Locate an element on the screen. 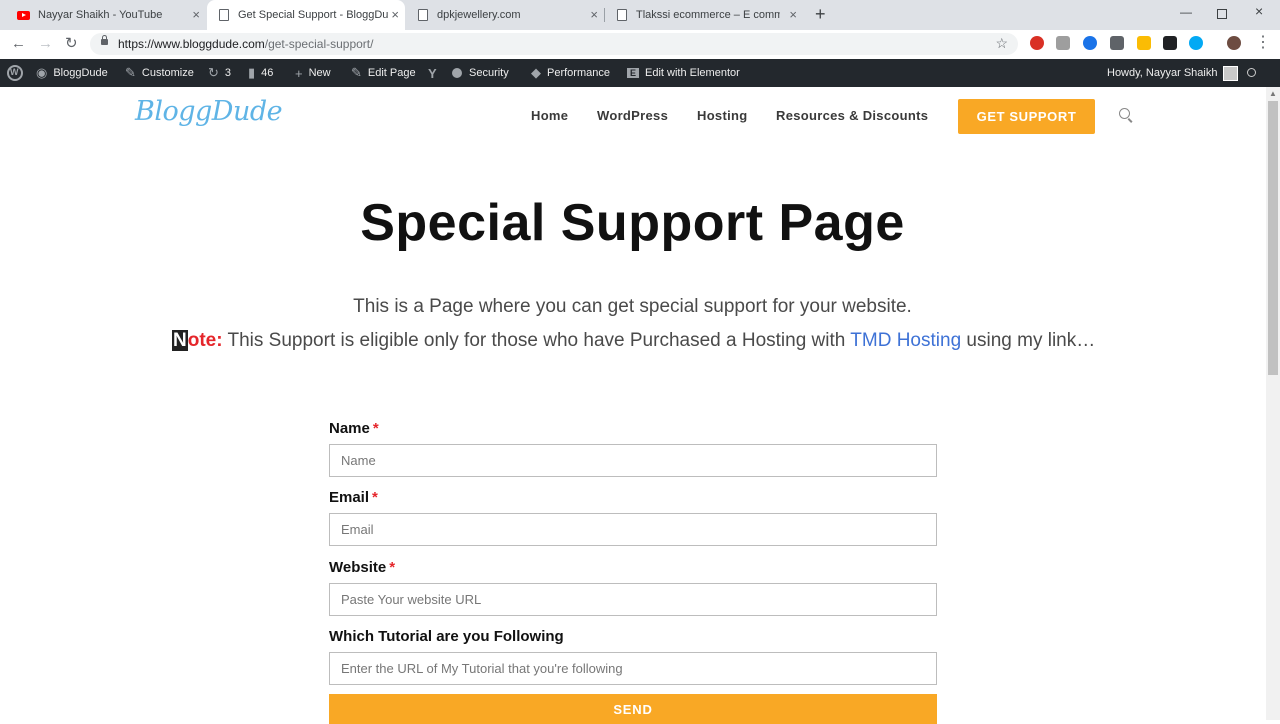  admin-bar-performance: ◆ Performance is located at coordinates (570, 73).